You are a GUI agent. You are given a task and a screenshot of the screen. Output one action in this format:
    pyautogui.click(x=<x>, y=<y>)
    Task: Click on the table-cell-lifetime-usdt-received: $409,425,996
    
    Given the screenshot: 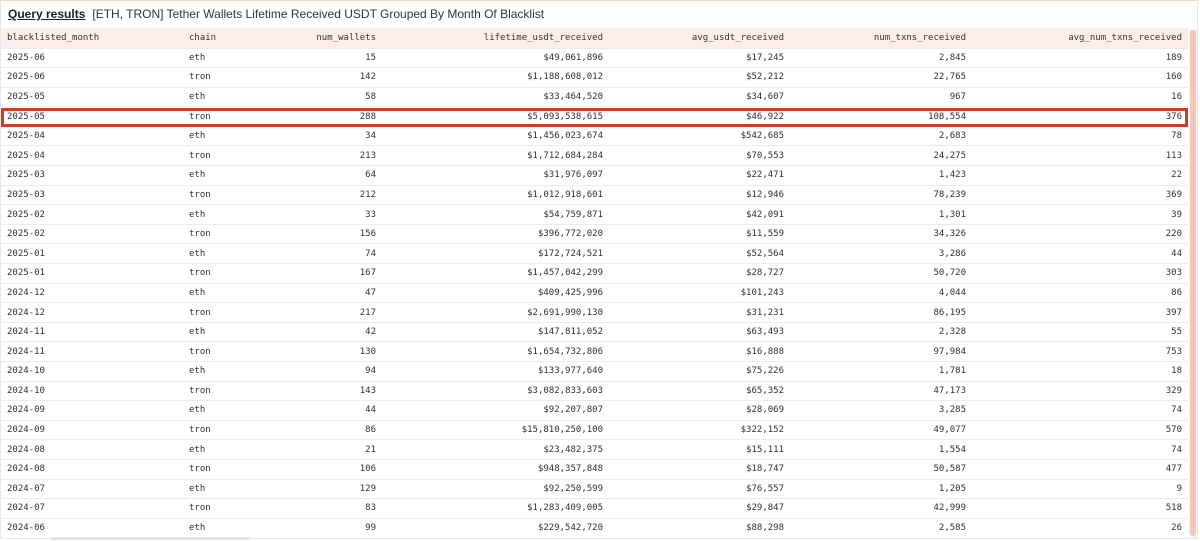 What is the action you would take?
    pyautogui.click(x=495, y=292)
    